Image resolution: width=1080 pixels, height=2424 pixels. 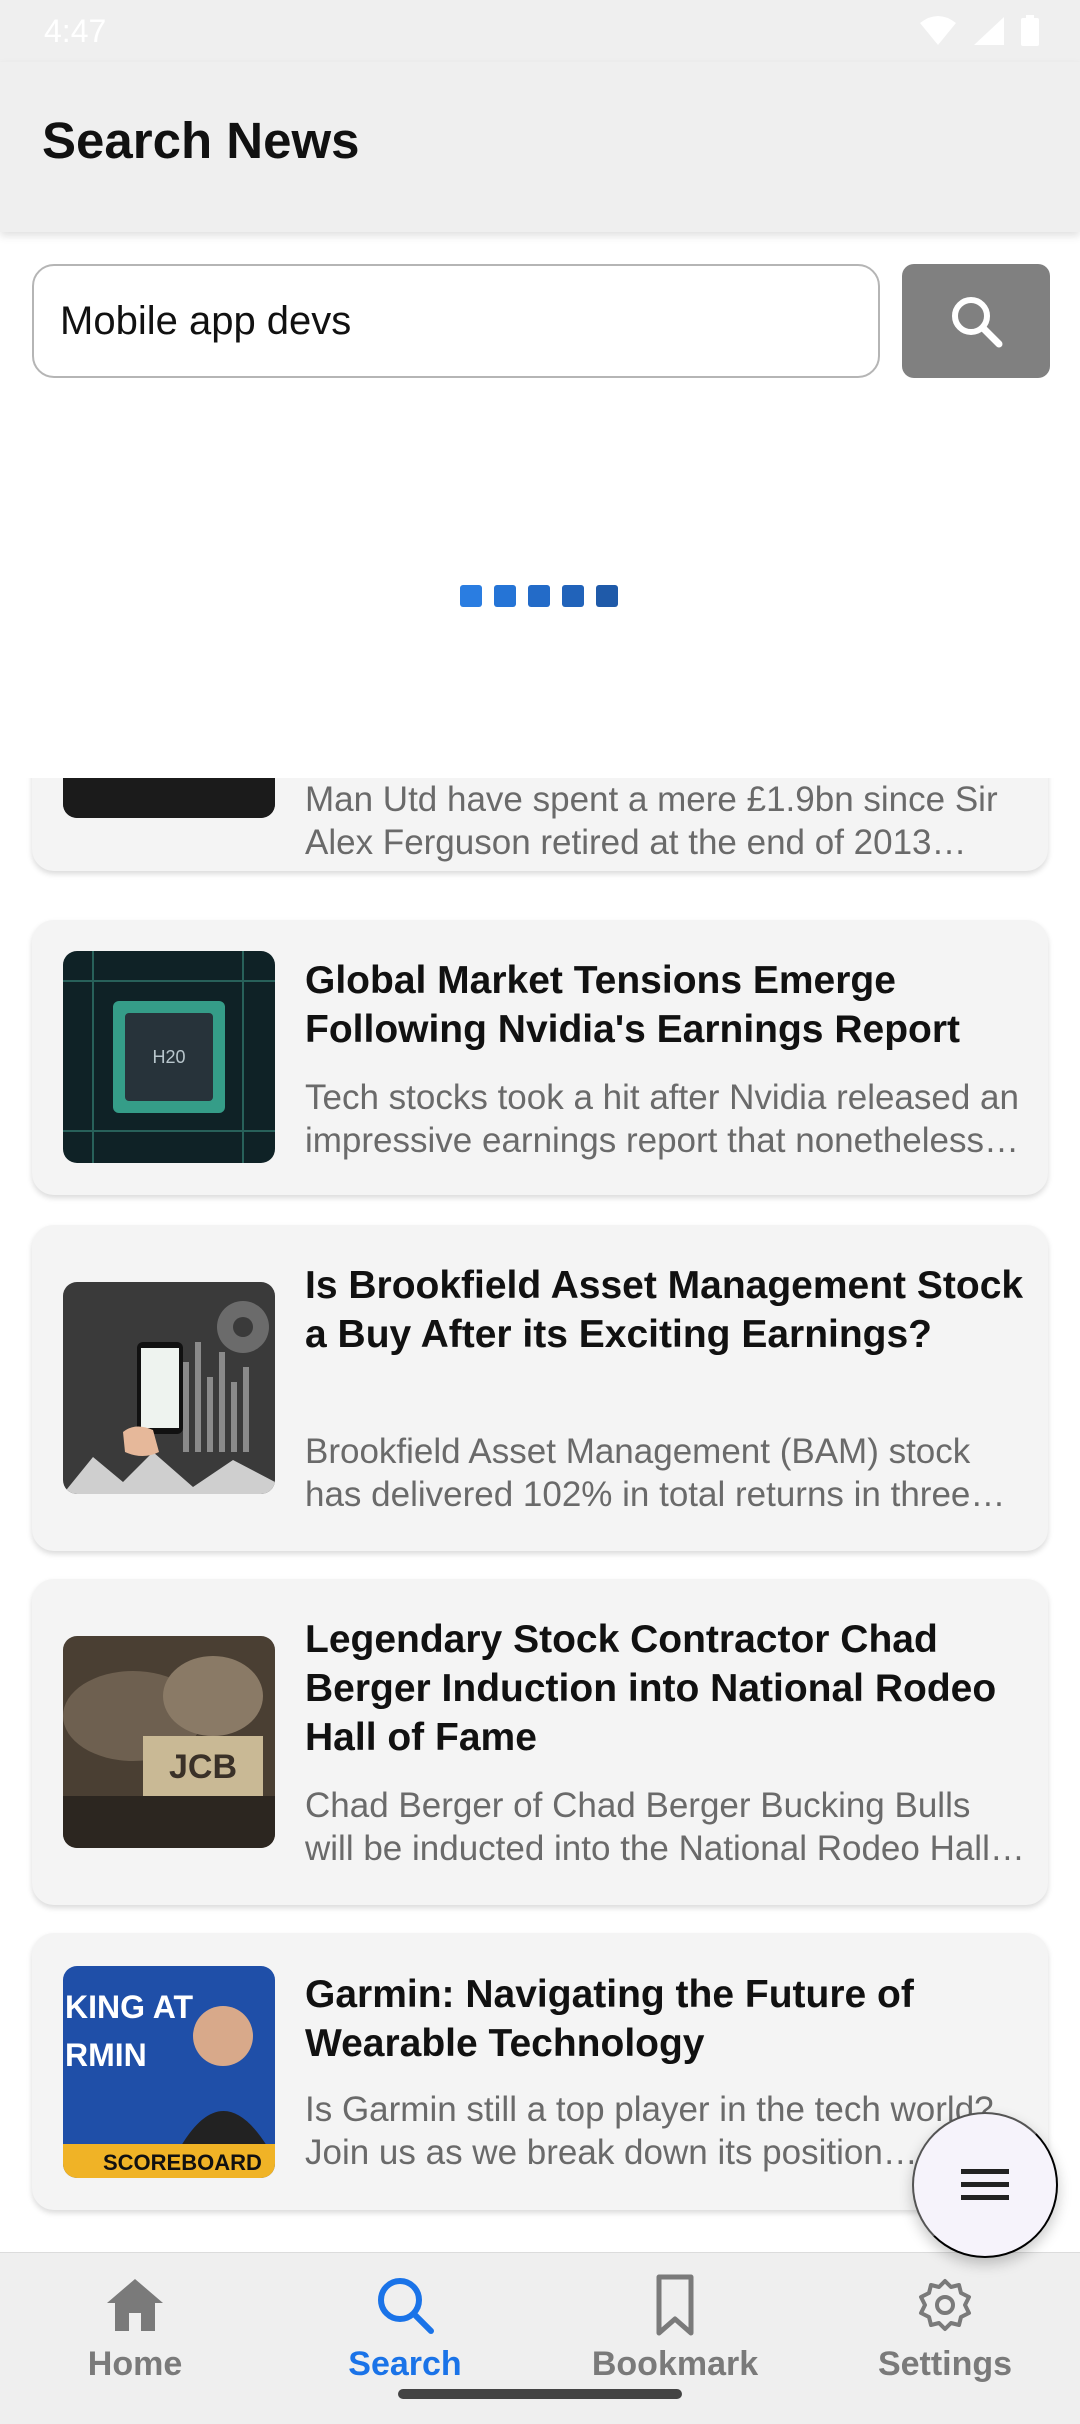 What do you see at coordinates (945, 2364) in the screenshot?
I see `nav-label: Settings` at bounding box center [945, 2364].